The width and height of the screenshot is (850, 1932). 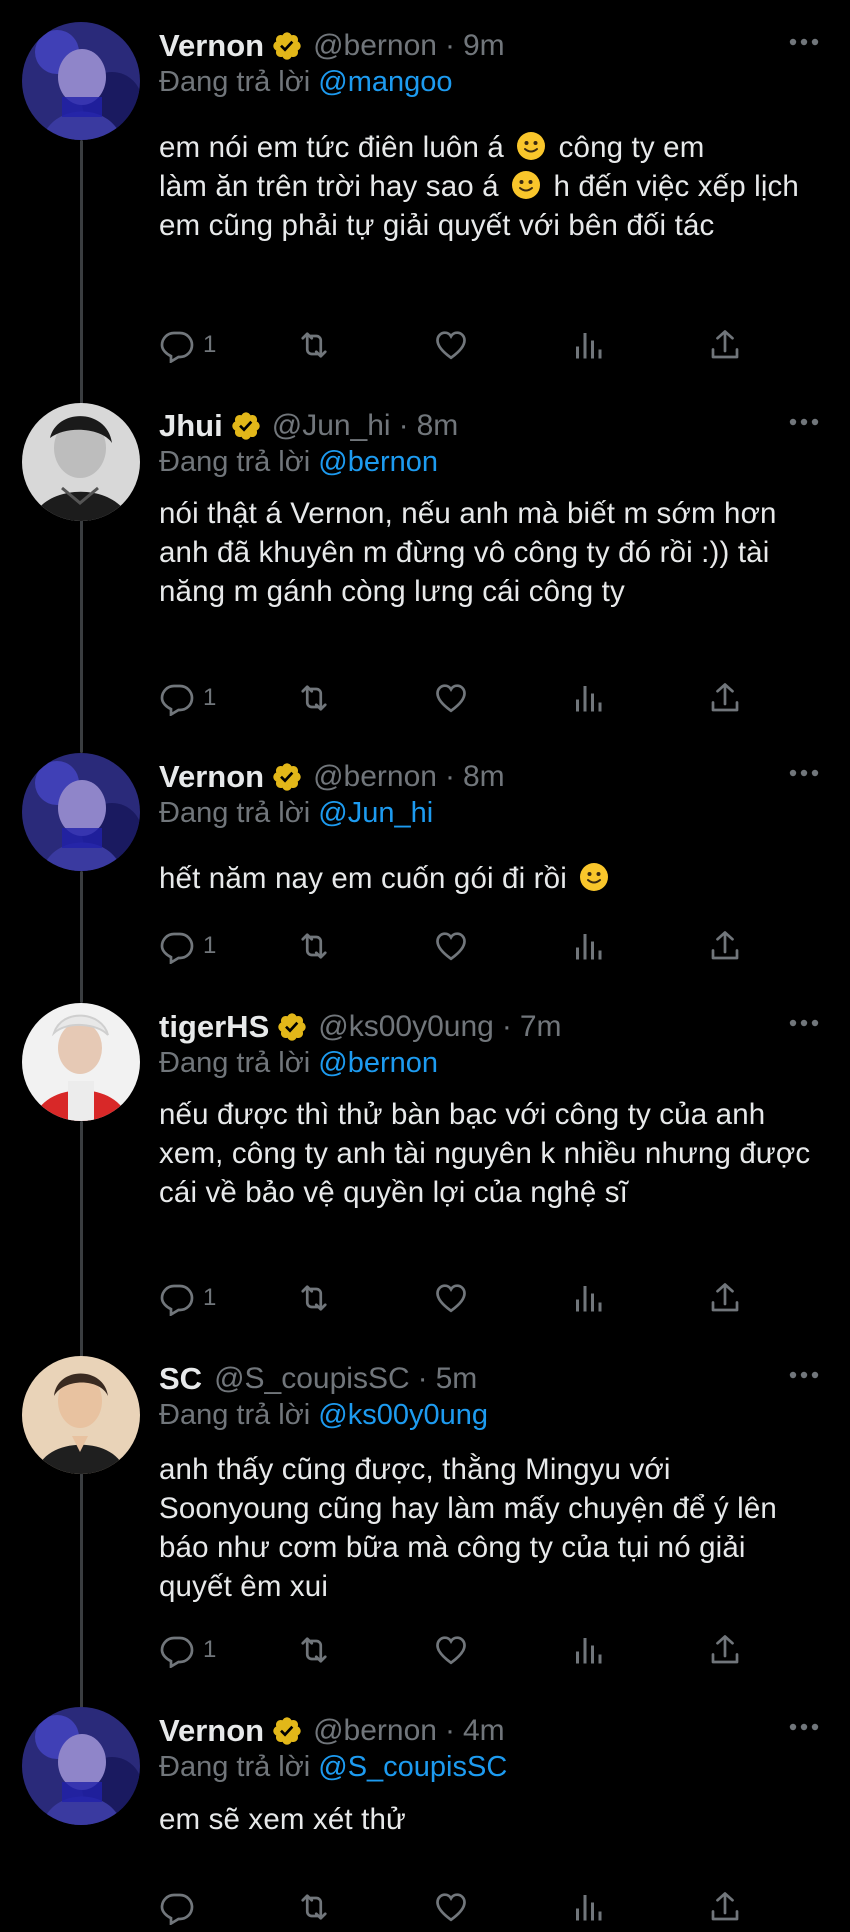 What do you see at coordinates (484, 46) in the screenshot?
I see `timestamp: 9m` at bounding box center [484, 46].